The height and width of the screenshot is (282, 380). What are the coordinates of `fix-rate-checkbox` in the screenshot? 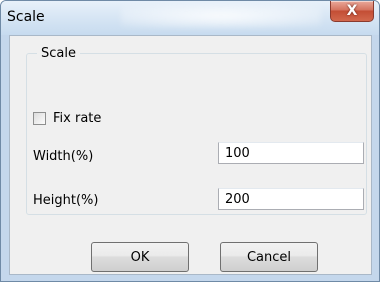 It's located at (39, 118).